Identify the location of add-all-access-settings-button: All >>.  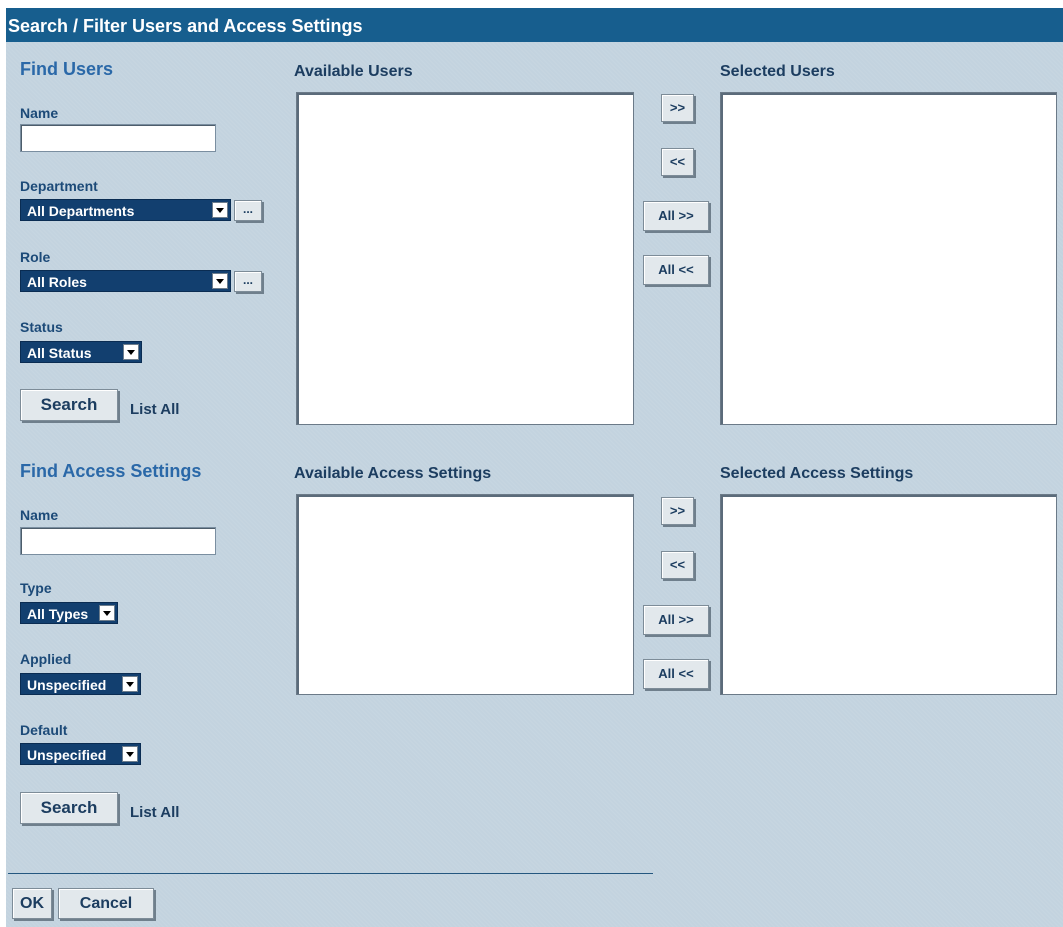
(676, 620).